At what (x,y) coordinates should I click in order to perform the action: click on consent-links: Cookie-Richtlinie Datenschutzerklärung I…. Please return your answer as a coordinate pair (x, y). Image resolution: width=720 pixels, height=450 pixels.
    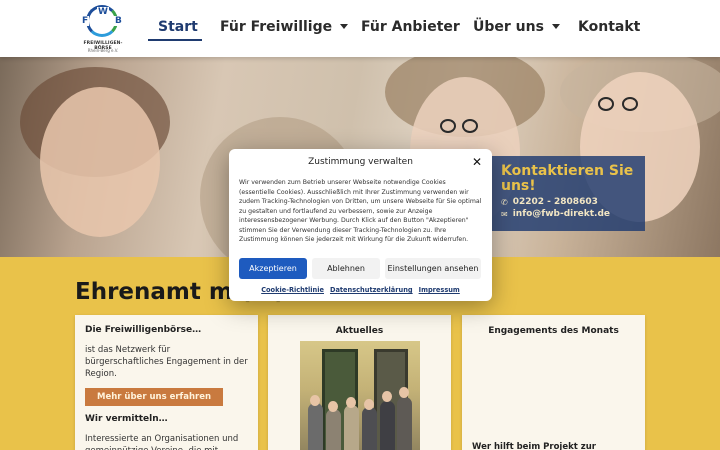
    Looking at the image, I should click on (360, 290).